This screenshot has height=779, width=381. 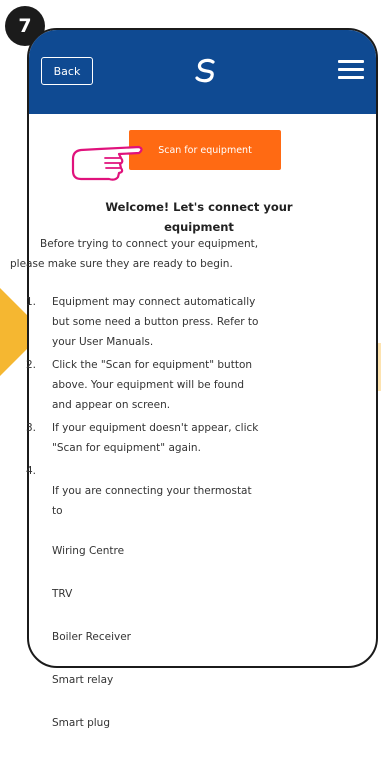 What do you see at coordinates (31, 302) in the screenshot?
I see `step-number: 1.` at bounding box center [31, 302].